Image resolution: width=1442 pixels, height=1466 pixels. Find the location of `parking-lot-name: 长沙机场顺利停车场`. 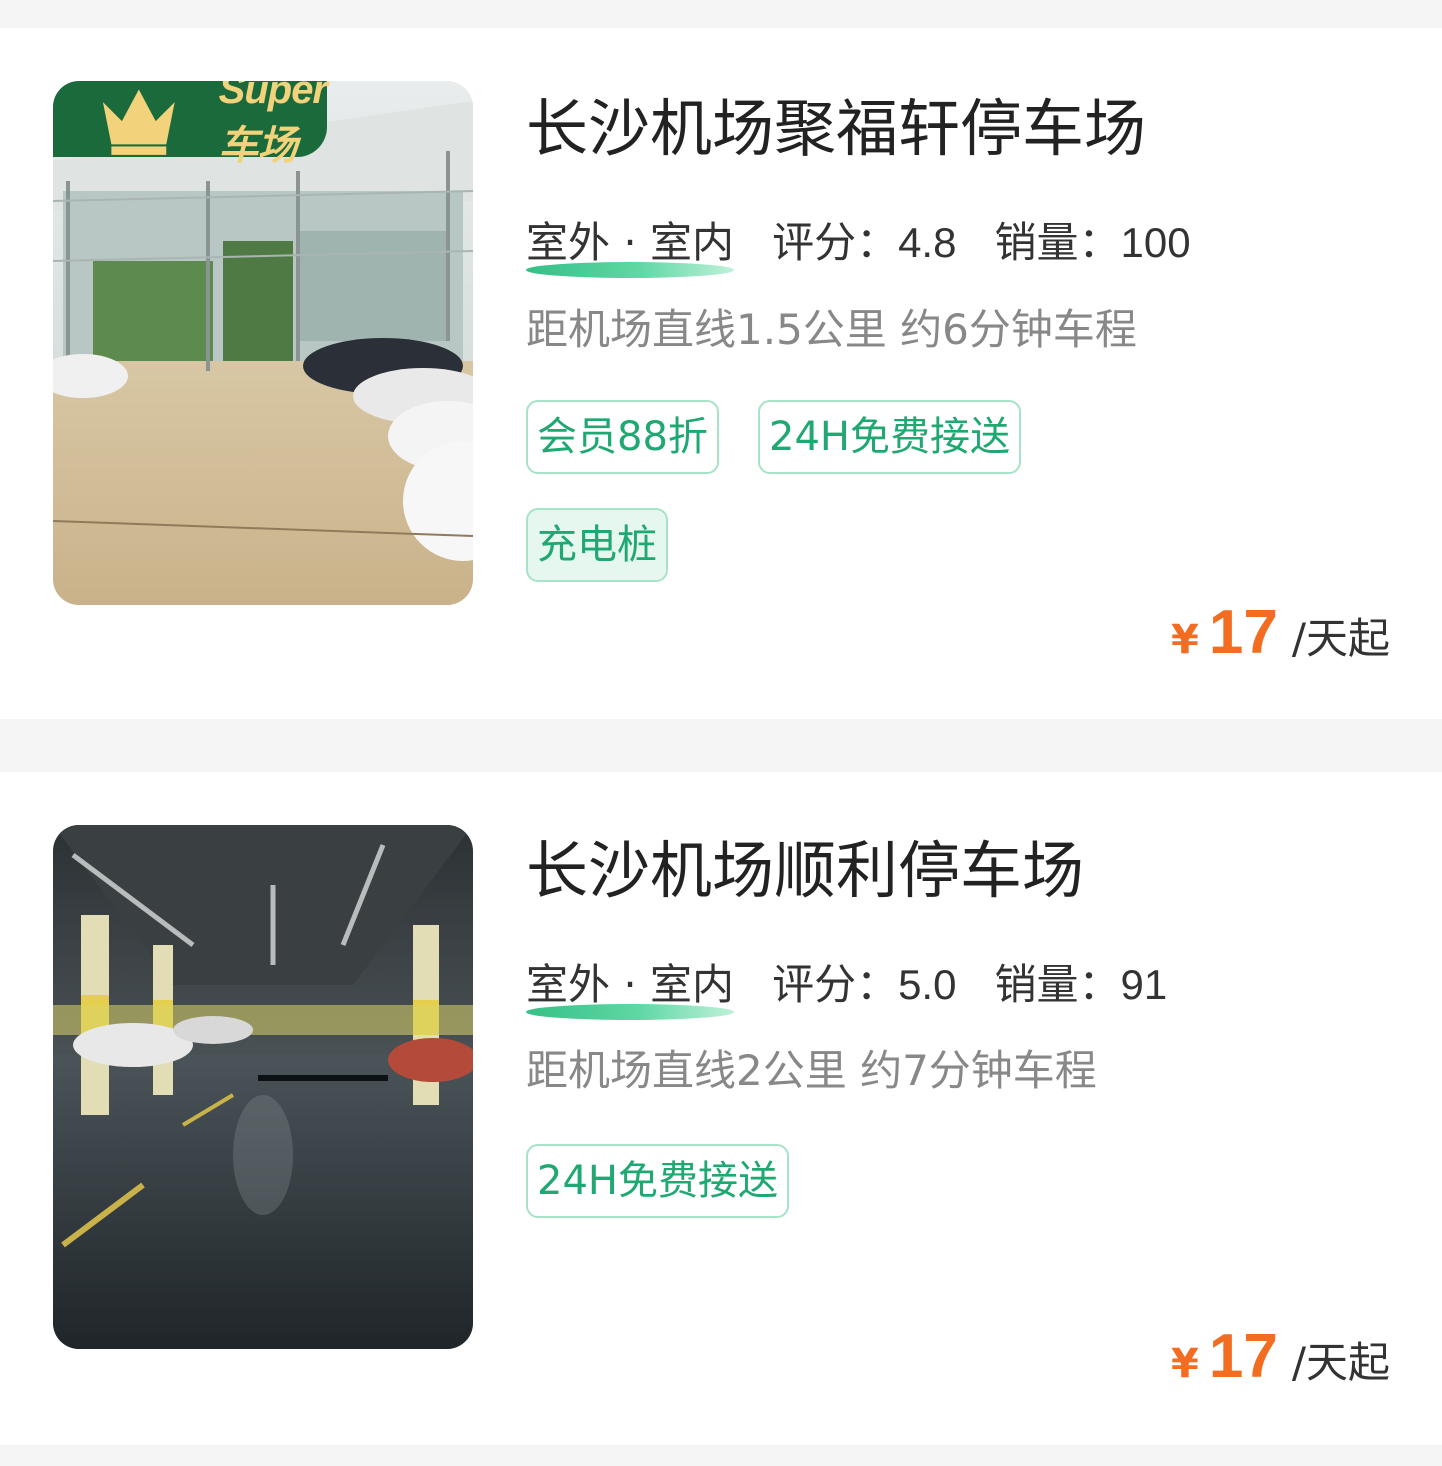

parking-lot-name: 长沙机场顺利停车场 is located at coordinates (805, 871).